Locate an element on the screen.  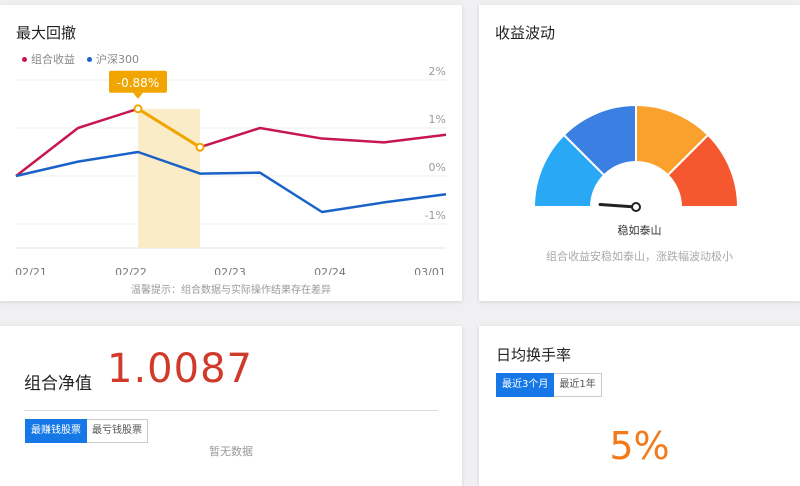
disclaimer-hint: 温馨提示：组合数据与实际操作结果存在差异 is located at coordinates (231, 290).